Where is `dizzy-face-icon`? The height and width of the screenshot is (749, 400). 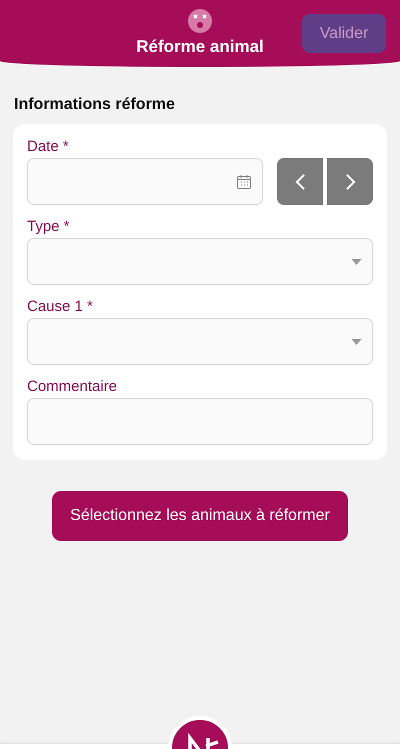 dizzy-face-icon is located at coordinates (200, 21).